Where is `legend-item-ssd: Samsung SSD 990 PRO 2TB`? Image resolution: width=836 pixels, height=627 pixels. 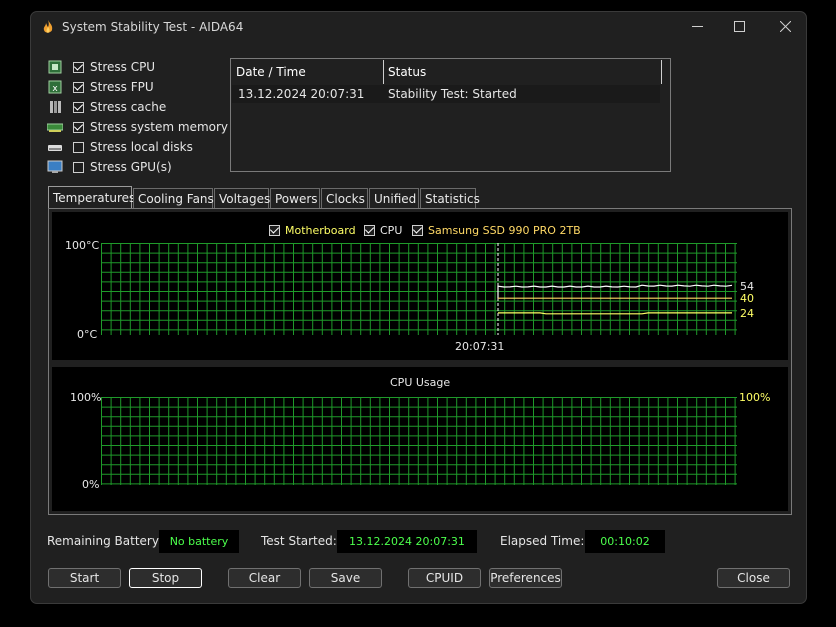
legend-item-ssd: Samsung SSD 990 PRO 2TB is located at coordinates (496, 230).